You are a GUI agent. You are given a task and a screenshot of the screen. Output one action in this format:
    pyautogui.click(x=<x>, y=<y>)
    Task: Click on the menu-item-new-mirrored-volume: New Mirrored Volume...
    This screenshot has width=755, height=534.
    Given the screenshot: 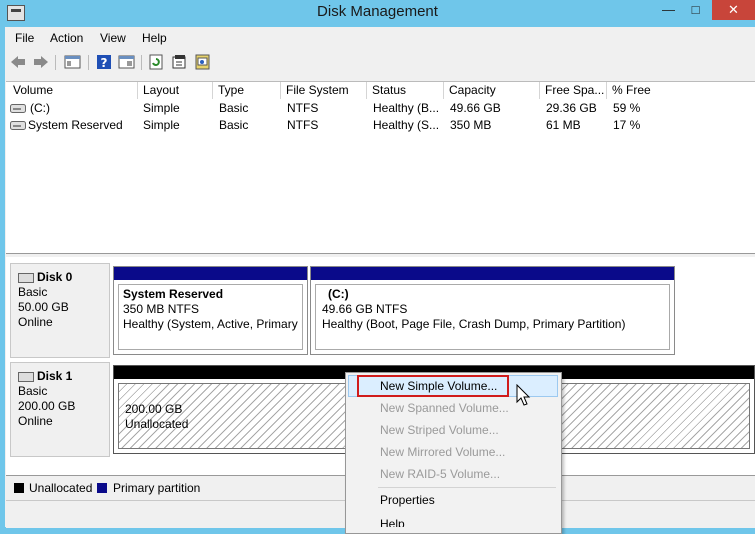 What is the action you would take?
    pyautogui.click(x=443, y=452)
    